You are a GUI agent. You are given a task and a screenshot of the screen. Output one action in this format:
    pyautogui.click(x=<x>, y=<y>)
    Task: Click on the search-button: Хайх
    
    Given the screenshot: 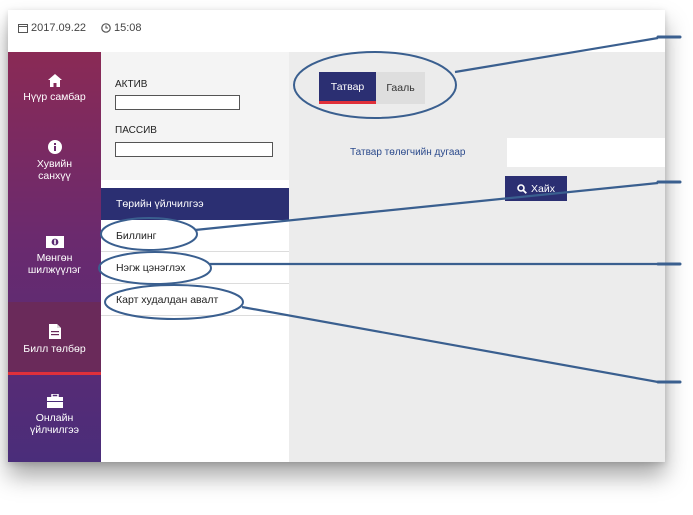 What is the action you would take?
    pyautogui.click(x=536, y=188)
    